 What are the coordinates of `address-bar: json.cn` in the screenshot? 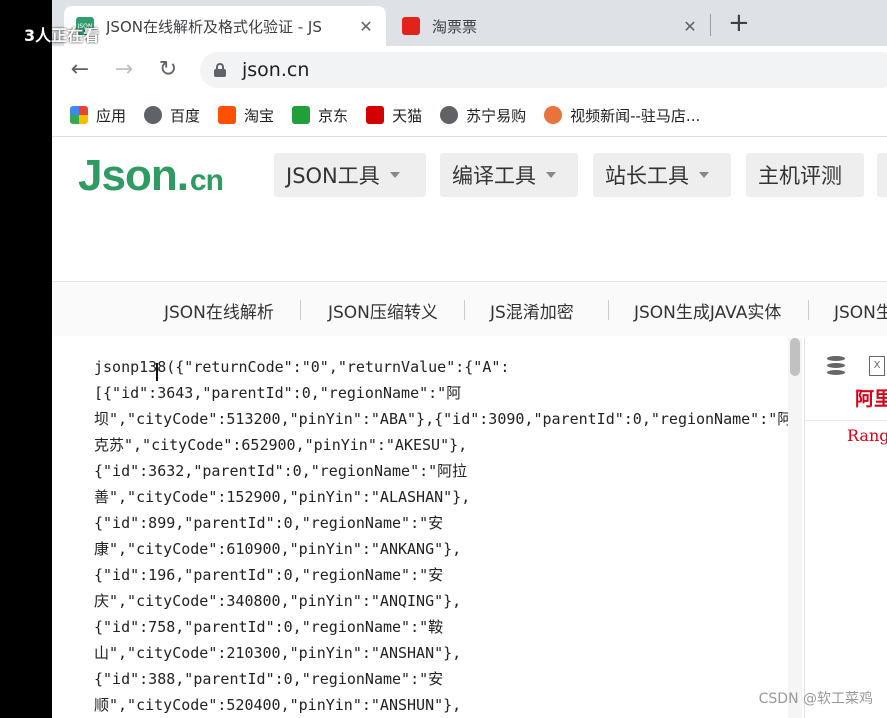 It's located at (543, 70).